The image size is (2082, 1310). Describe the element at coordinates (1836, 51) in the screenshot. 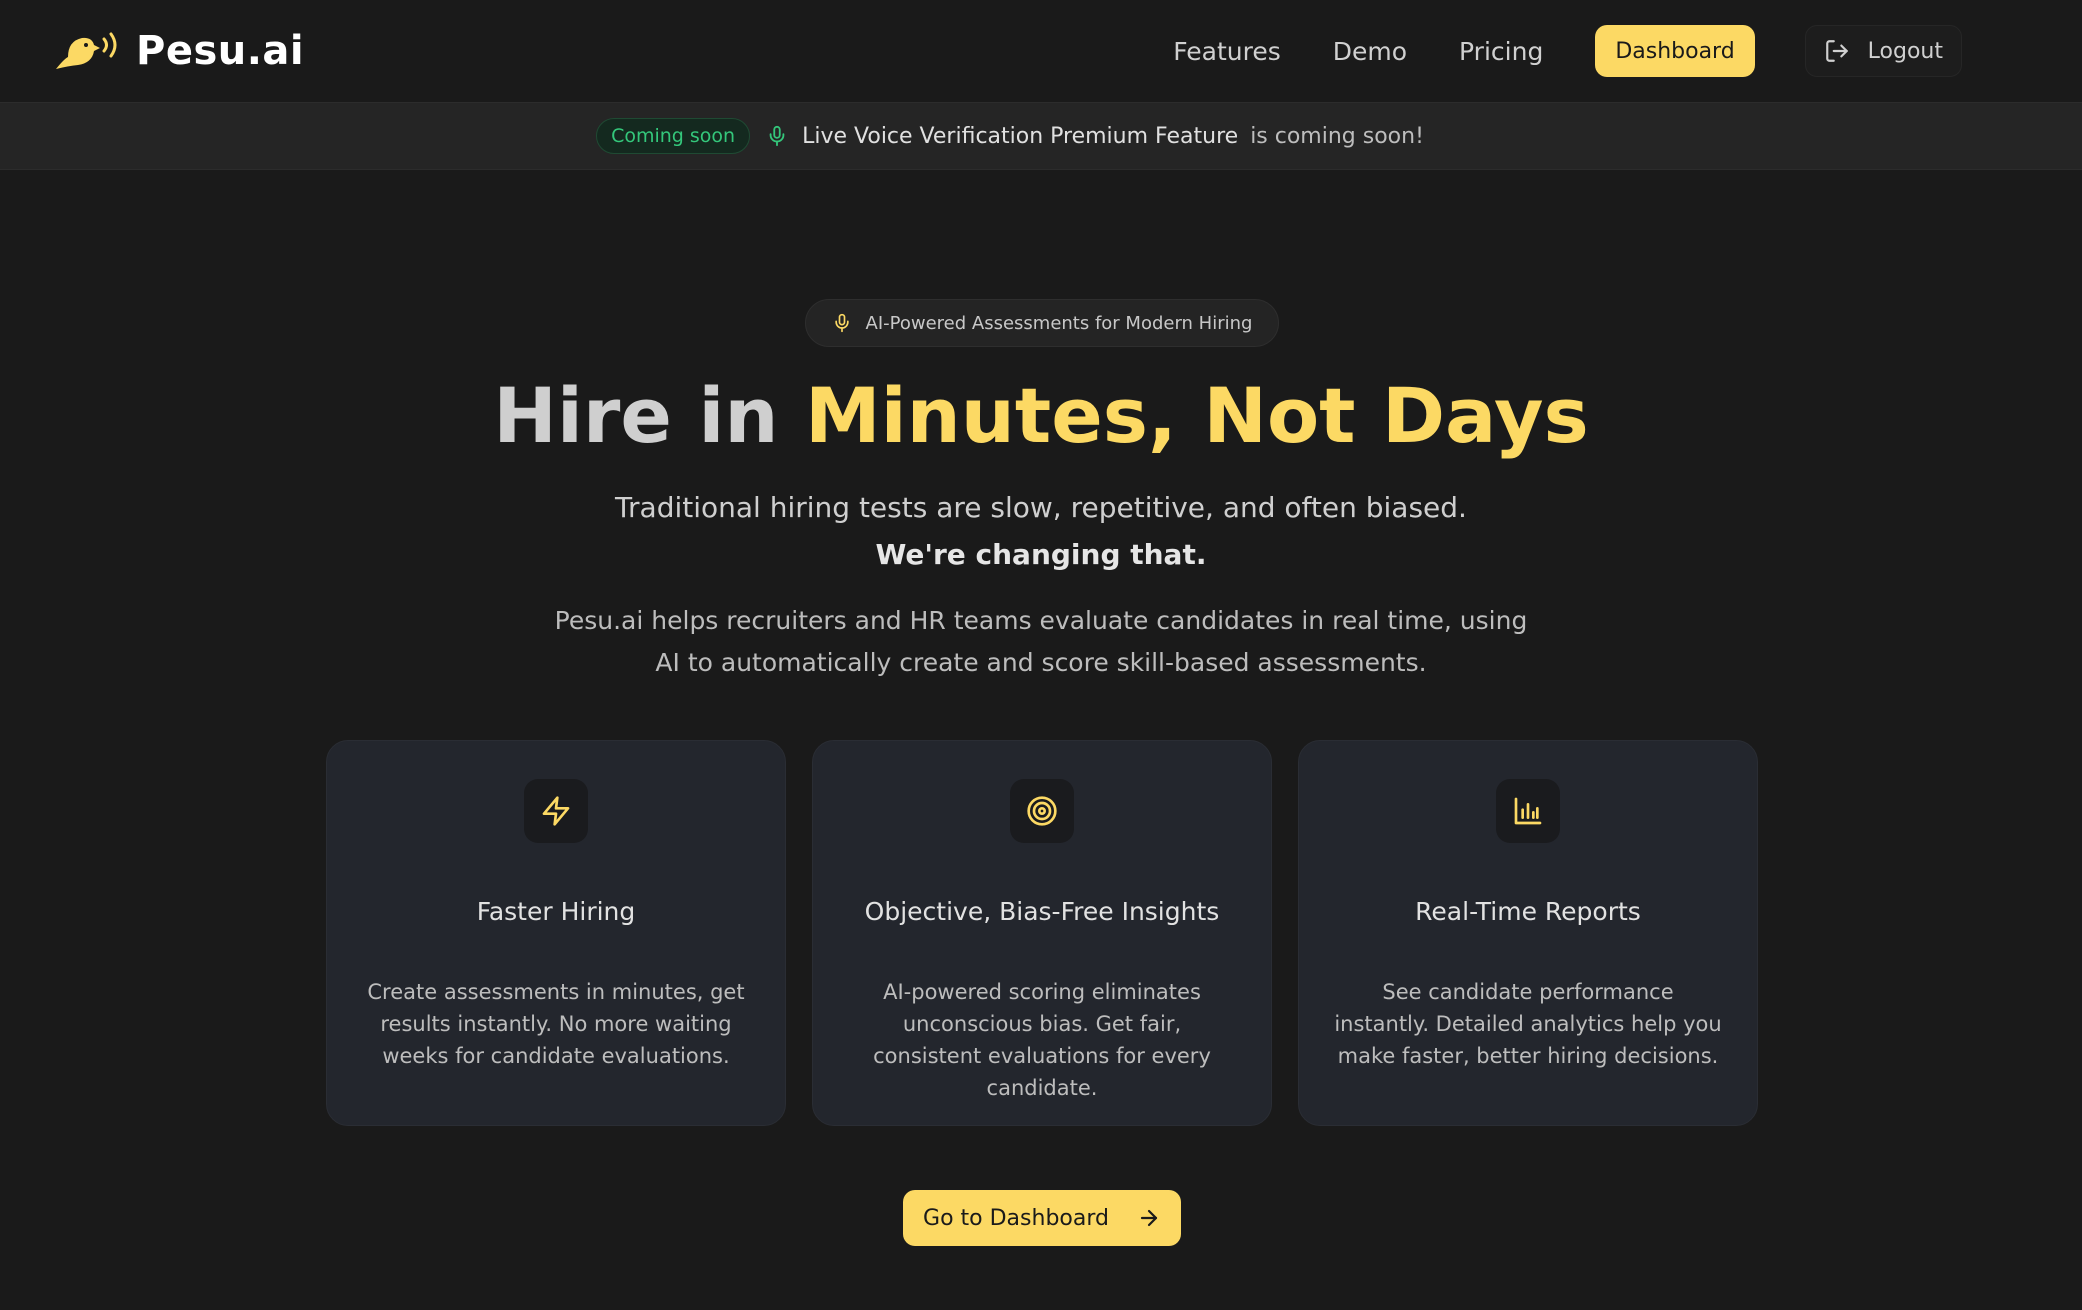

I see `logout-icon` at that location.